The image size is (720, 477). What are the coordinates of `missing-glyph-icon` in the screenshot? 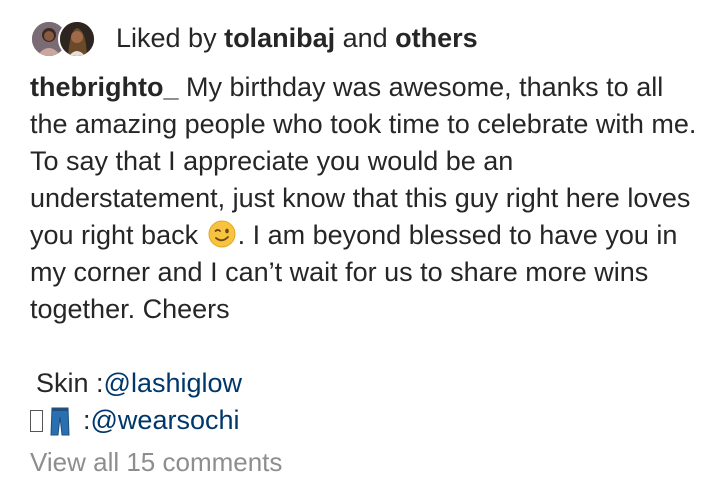 It's located at (36, 420).